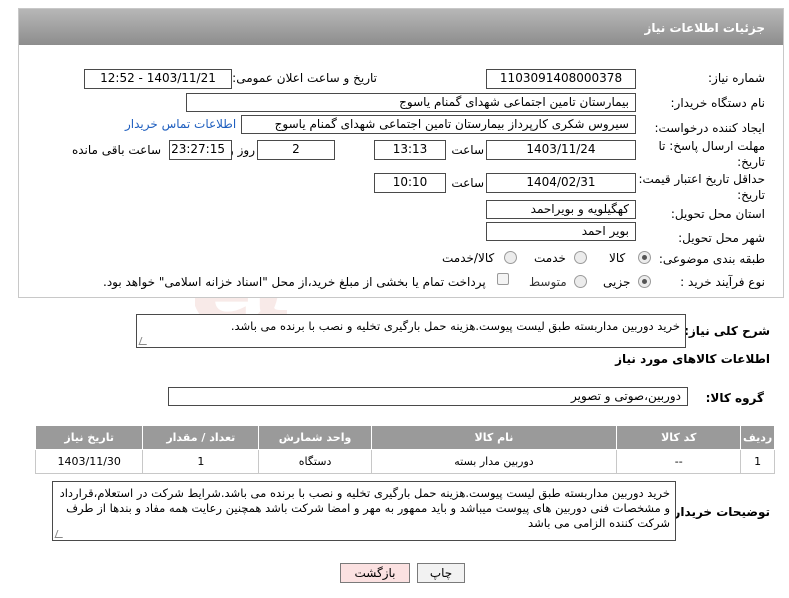 The image size is (789, 598). What do you see at coordinates (717, 214) in the screenshot?
I see `province-label: استان محل تحویل:` at bounding box center [717, 214].